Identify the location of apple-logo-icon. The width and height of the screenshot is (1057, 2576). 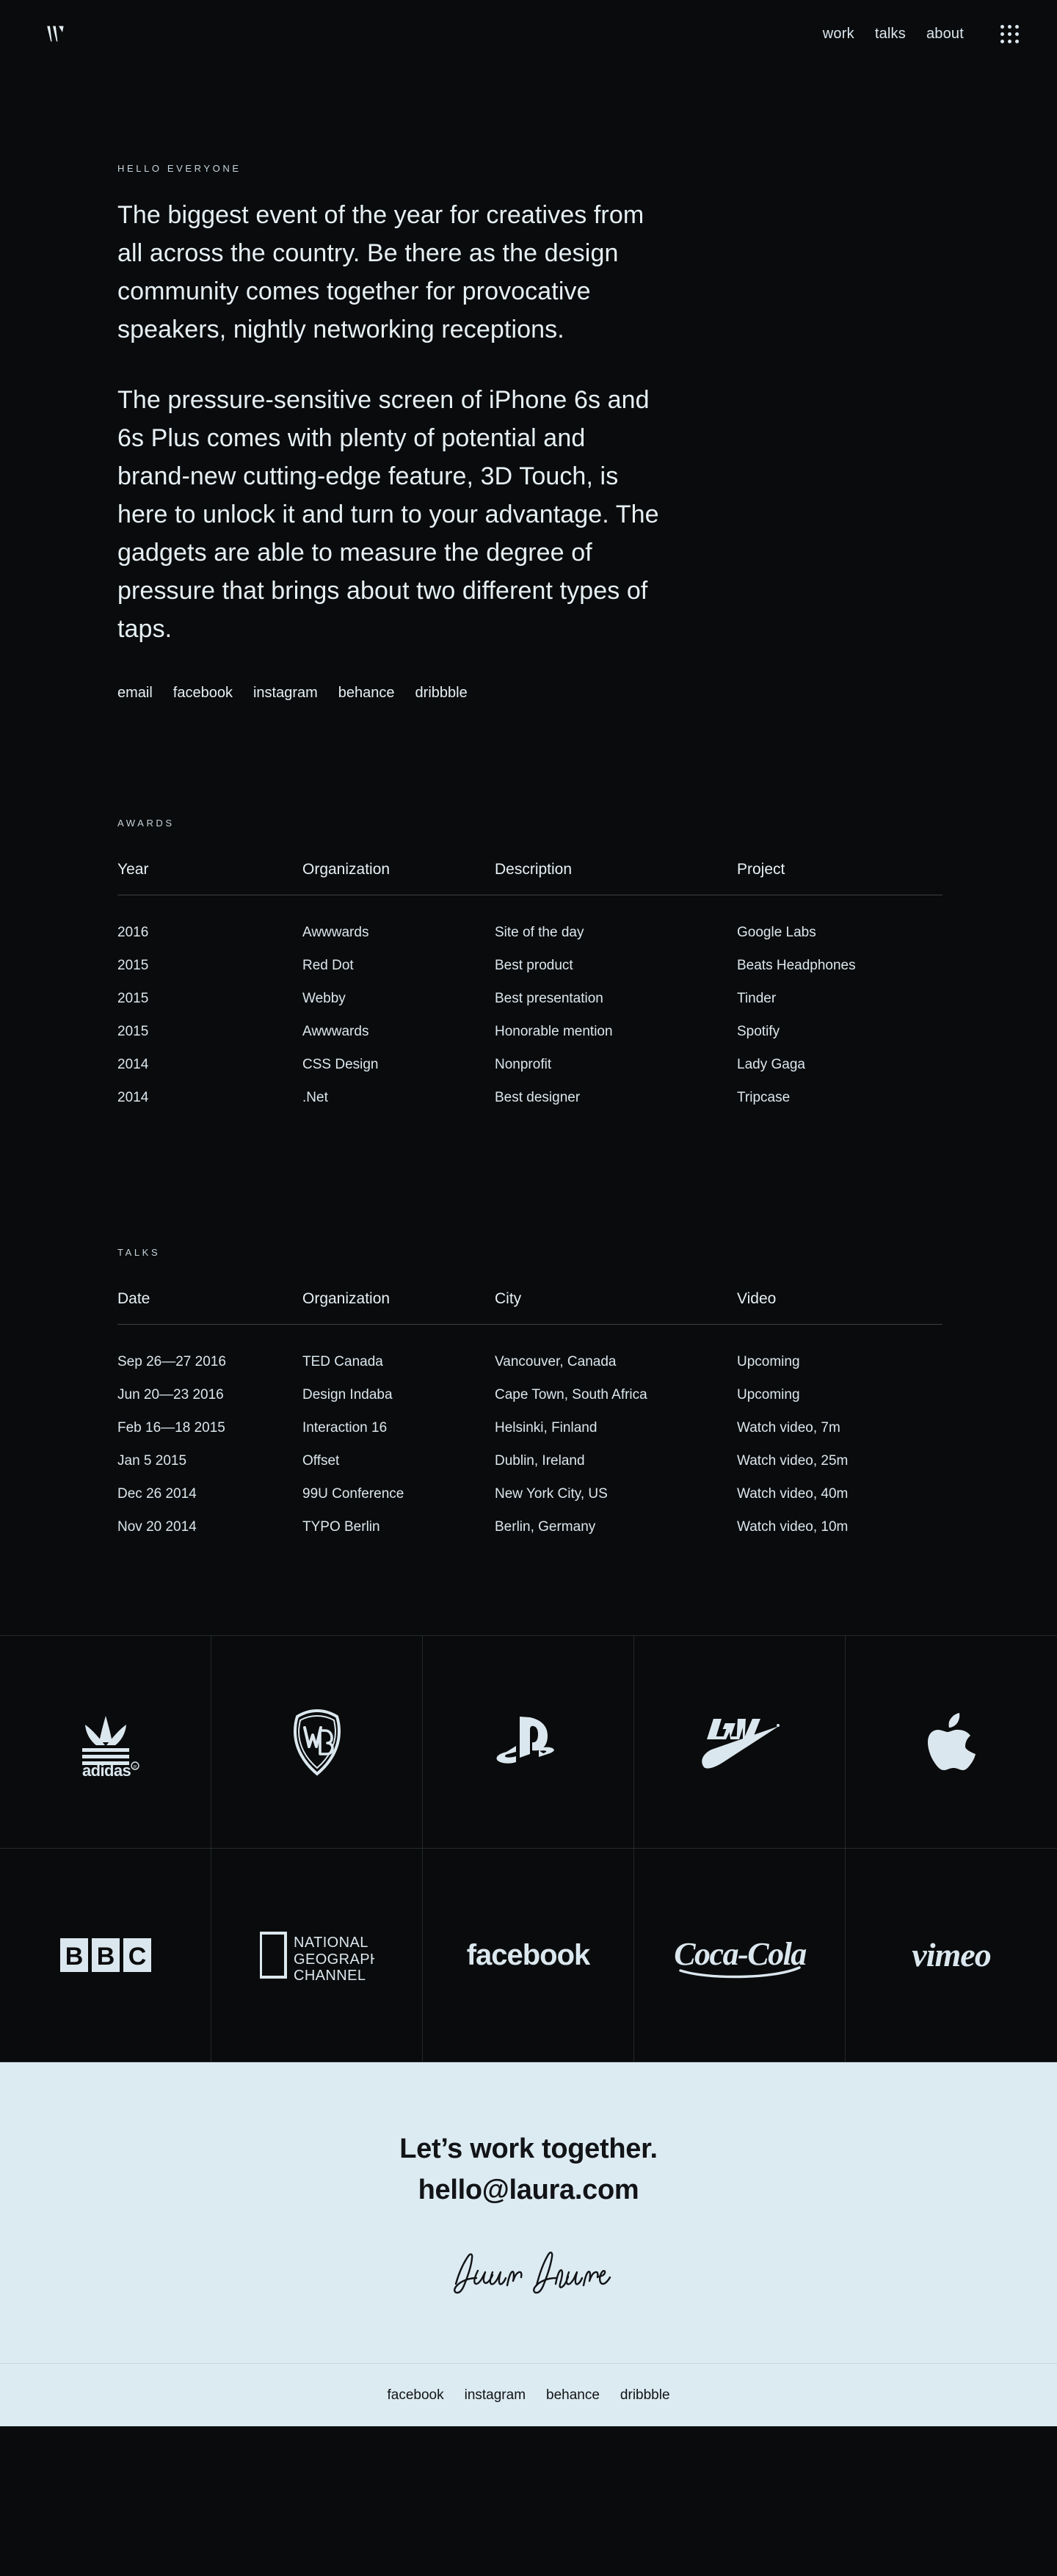
(951, 1742).